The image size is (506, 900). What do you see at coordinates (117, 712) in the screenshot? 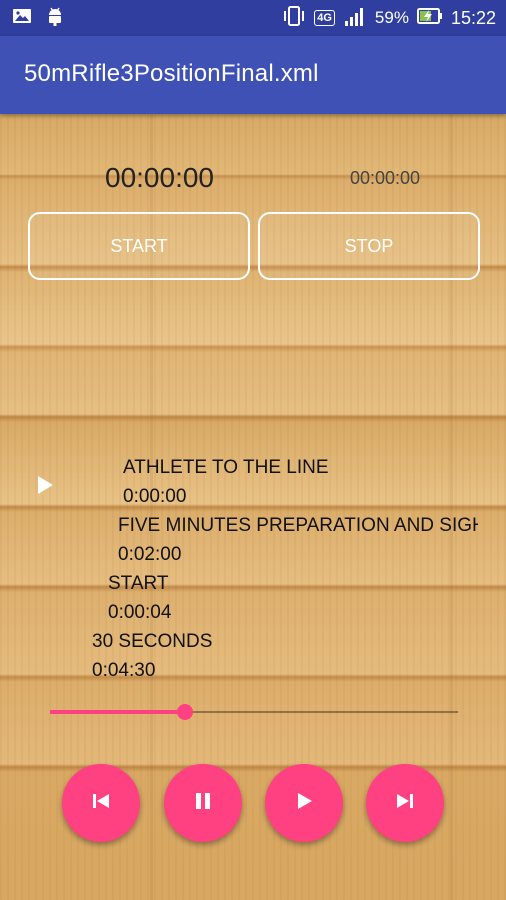
I see `seek-progress` at bounding box center [117, 712].